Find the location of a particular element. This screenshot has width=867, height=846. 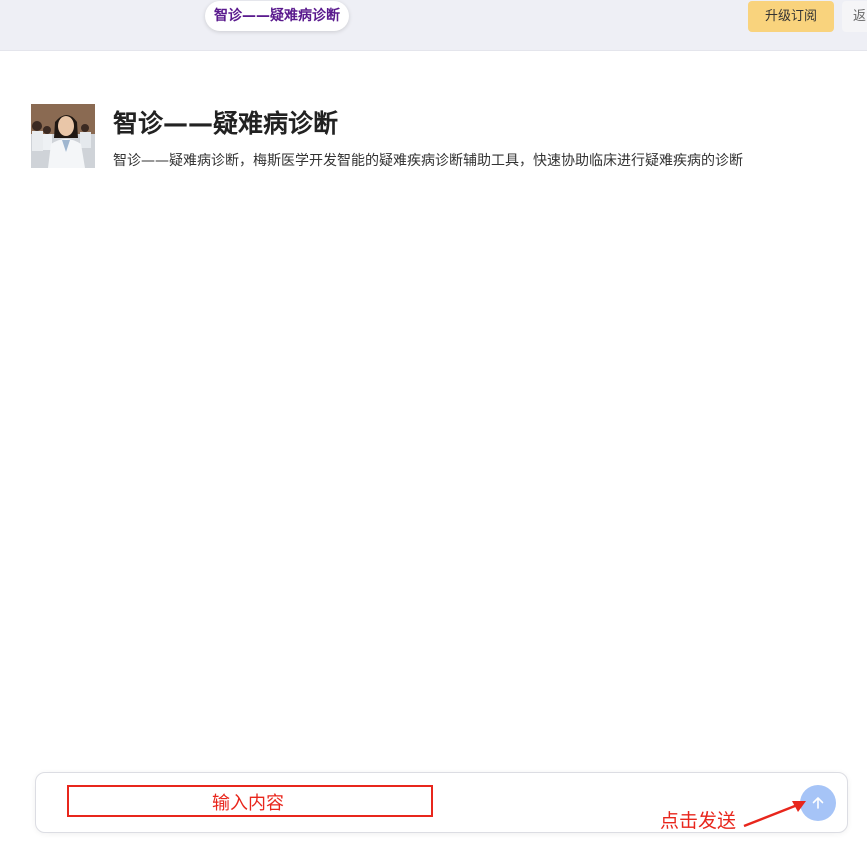

annotation-arrow-icon is located at coordinates (774, 814).